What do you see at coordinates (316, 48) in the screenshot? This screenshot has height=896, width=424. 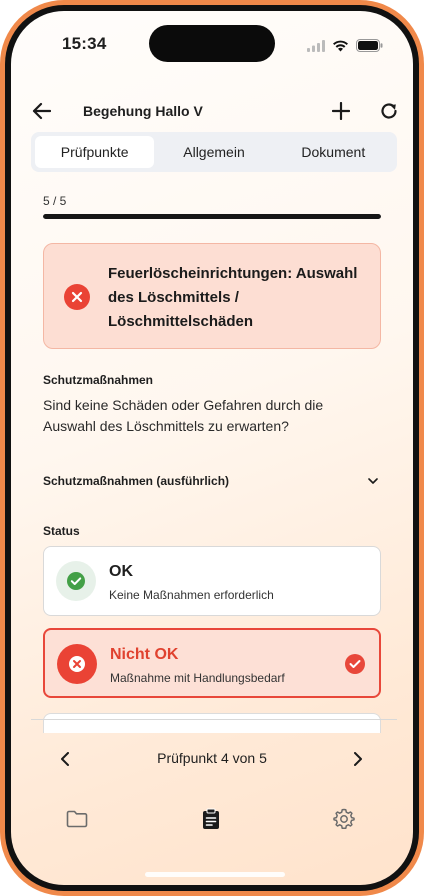 I see `signal-icon` at bounding box center [316, 48].